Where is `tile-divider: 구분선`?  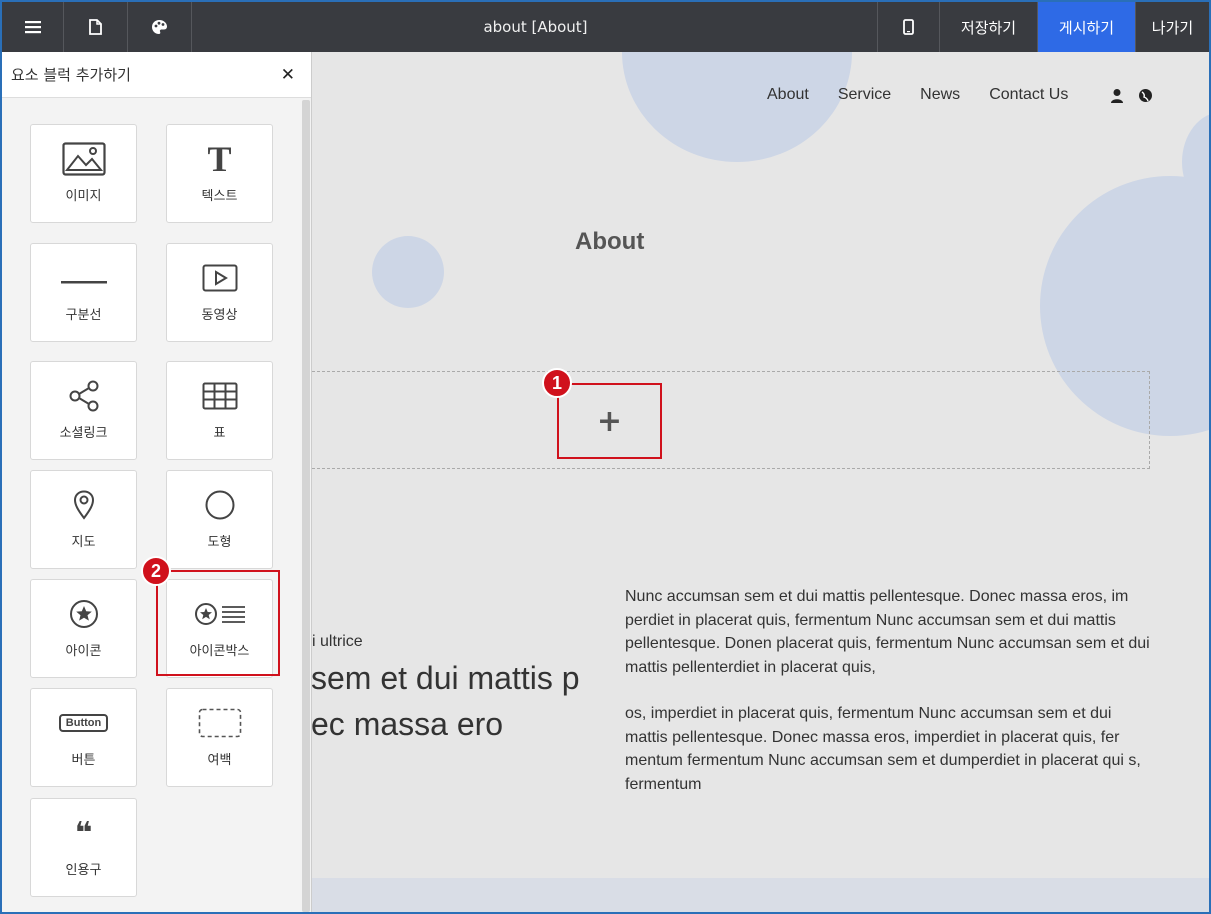
tile-divider: 구분선 is located at coordinates (83, 292).